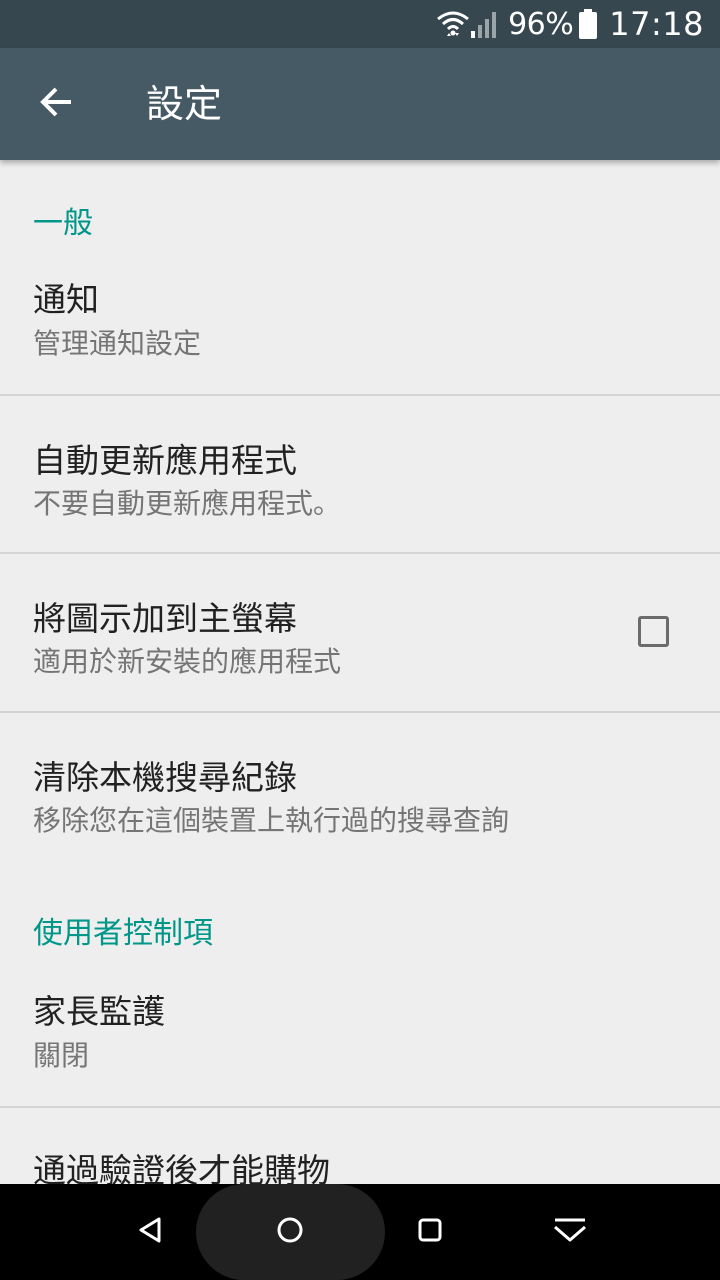 The width and height of the screenshot is (720, 1280). What do you see at coordinates (653, 631) in the screenshot?
I see `add-icon-checkbox` at bounding box center [653, 631].